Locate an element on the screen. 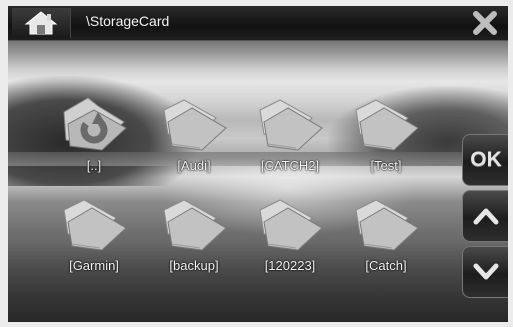 Image resolution: width=513 pixels, height=327 pixels. home-icon is located at coordinates (41, 23).